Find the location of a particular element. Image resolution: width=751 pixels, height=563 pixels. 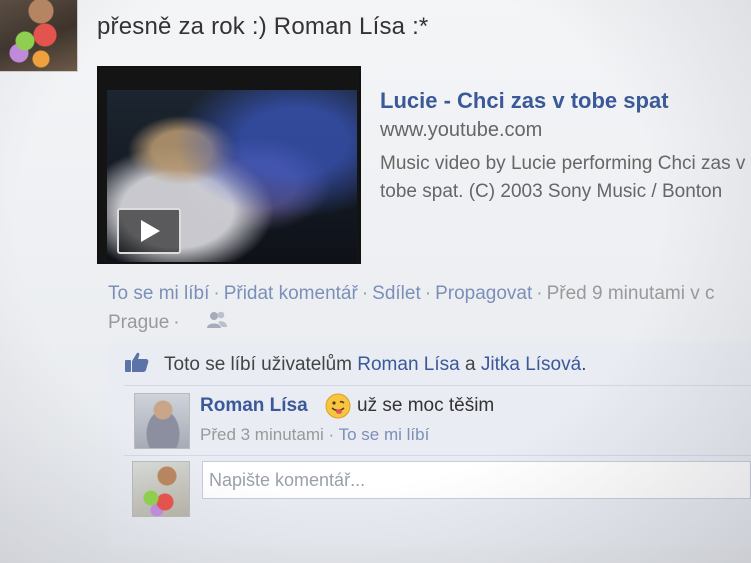

liker-name: Roman Lísa is located at coordinates (408, 365).